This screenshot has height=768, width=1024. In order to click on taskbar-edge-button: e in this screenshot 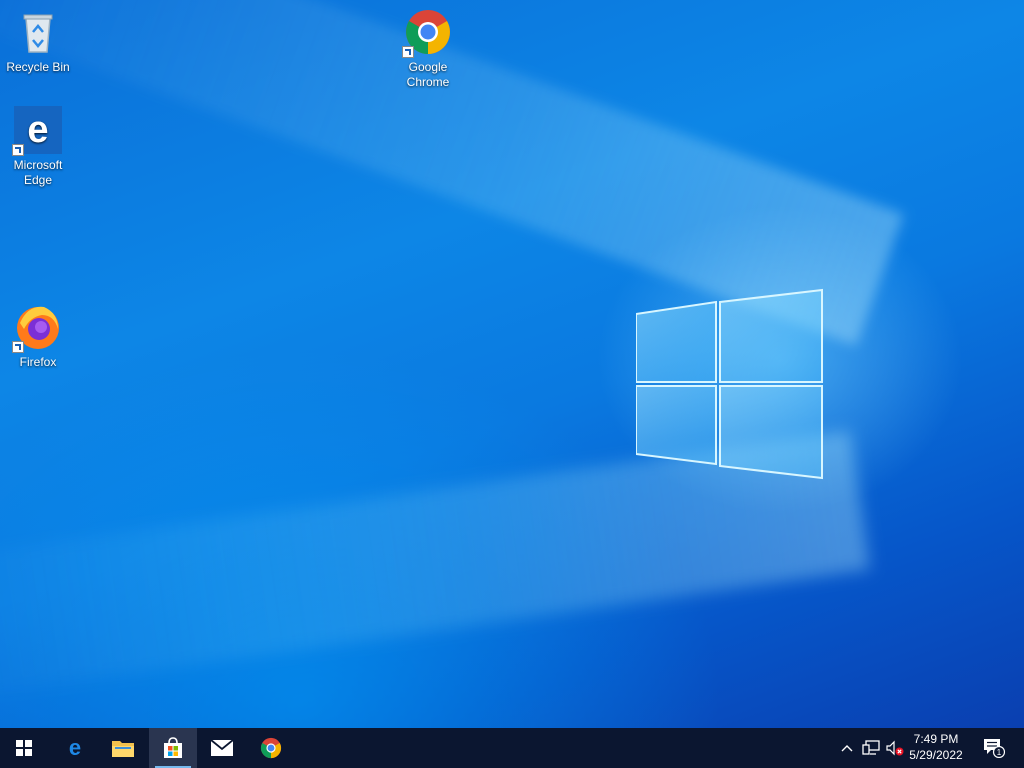, I will do `click(75, 748)`.